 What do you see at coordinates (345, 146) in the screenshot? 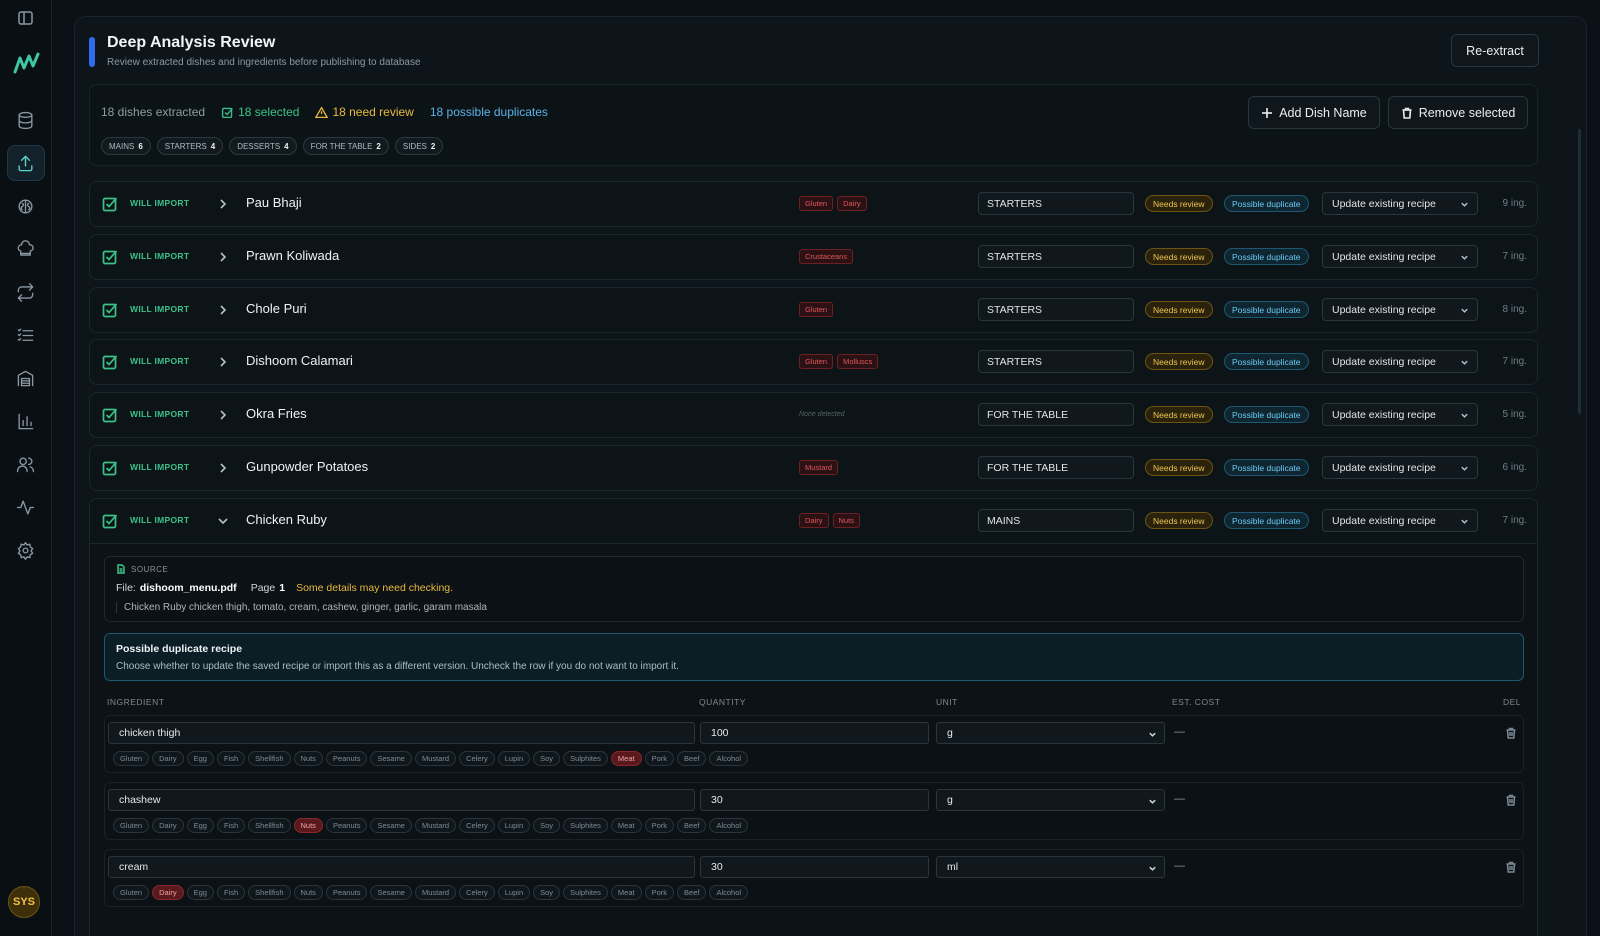
I see `category-chip: FOR THE TABLE 2` at bounding box center [345, 146].